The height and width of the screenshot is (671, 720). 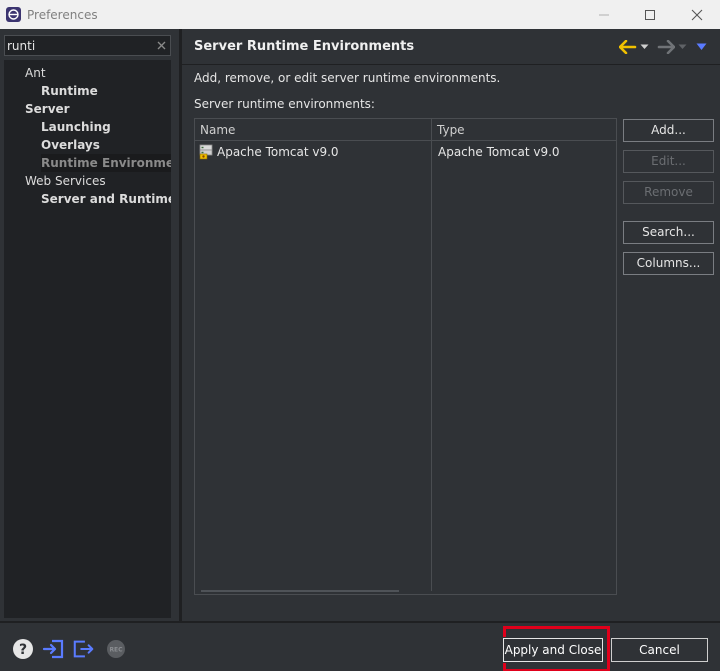 I want to click on column-divider, so click(x=431, y=366).